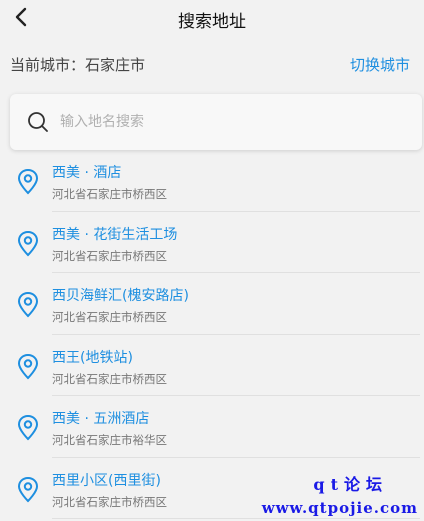 The width and height of the screenshot is (424, 521). Describe the element at coordinates (212, 427) in the screenshot. I see `result-item: 西美 · 五洲酒店河北省石家庄市裕华区` at that location.